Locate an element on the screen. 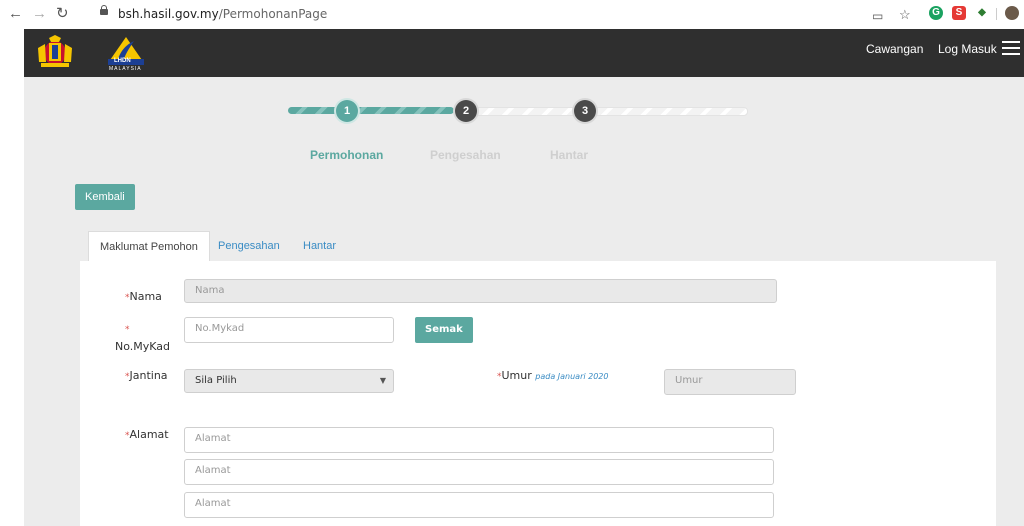 The image size is (1024, 526). mykad-label: No.MyKad is located at coordinates (143, 346).